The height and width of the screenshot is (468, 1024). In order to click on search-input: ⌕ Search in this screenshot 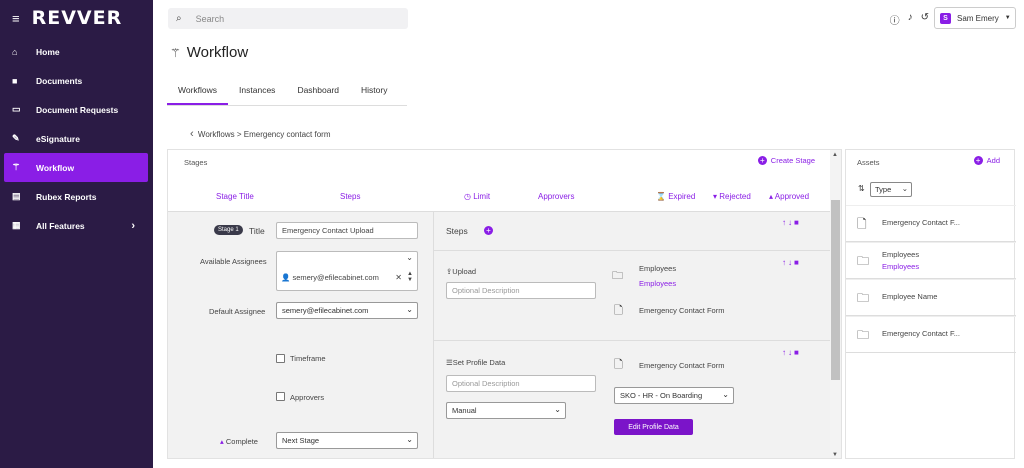, I will do `click(288, 18)`.